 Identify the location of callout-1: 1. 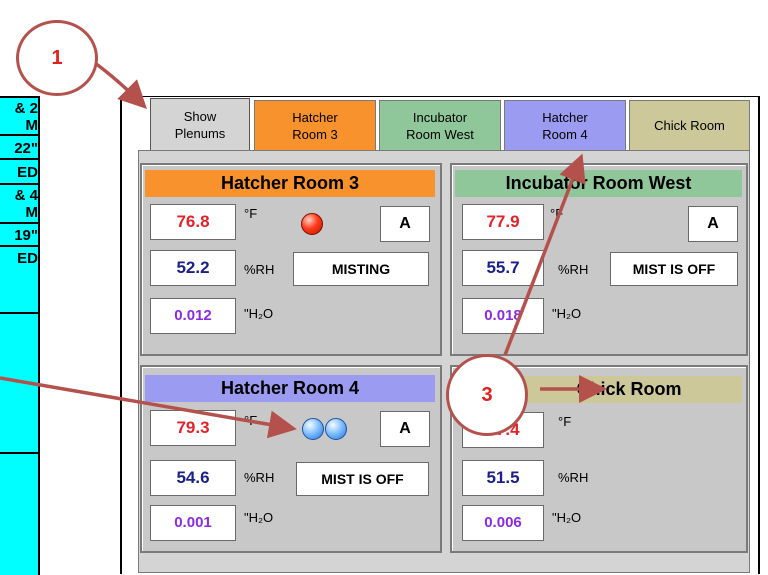
(57, 58).